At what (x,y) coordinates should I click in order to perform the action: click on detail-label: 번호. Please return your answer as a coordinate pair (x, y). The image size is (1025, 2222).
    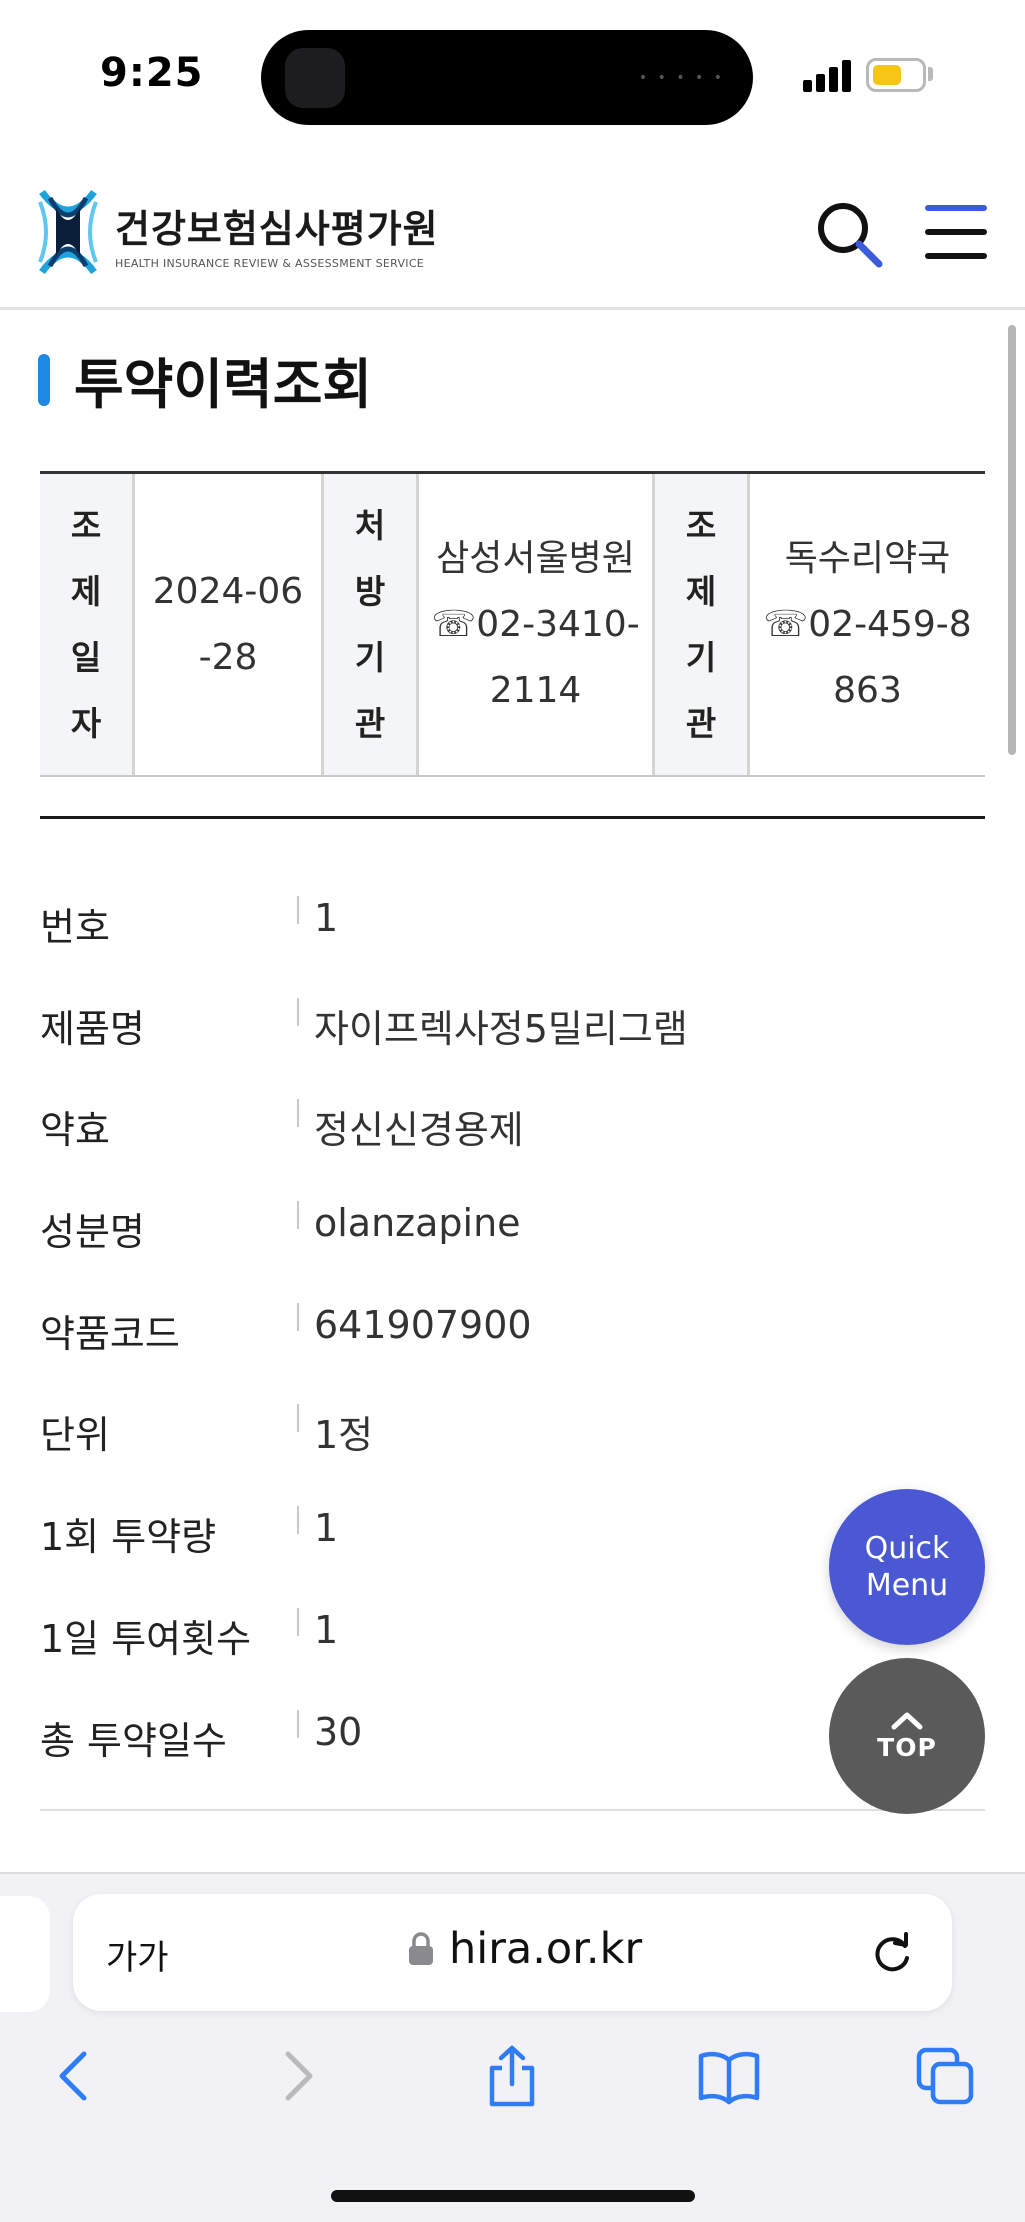
    Looking at the image, I should click on (75, 927).